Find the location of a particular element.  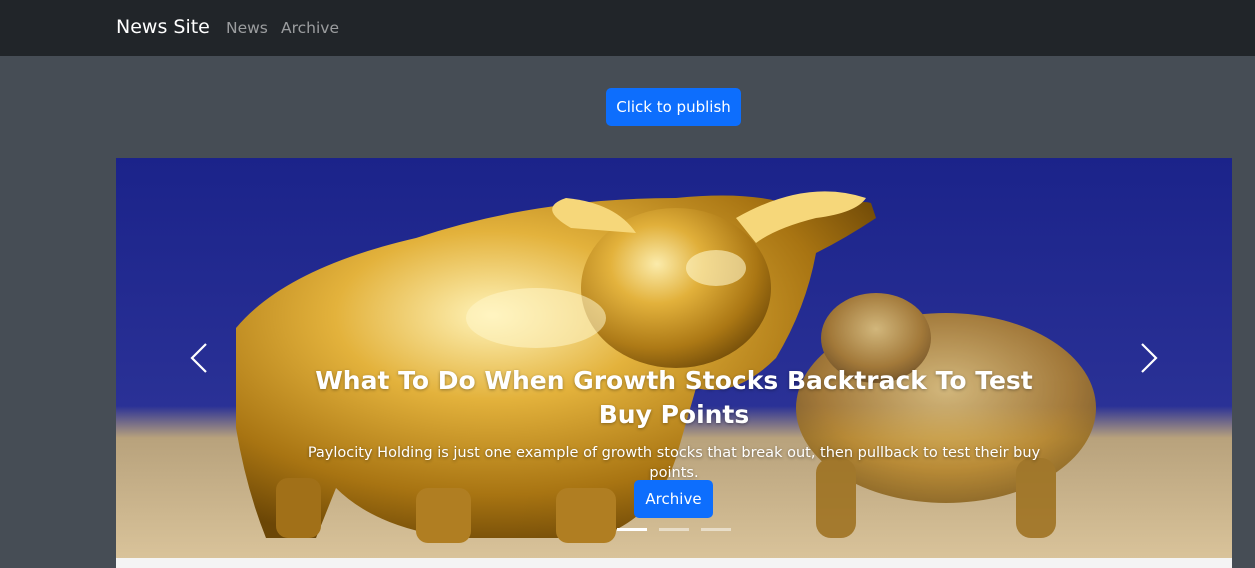

brand-link: News Site is located at coordinates (163, 27).